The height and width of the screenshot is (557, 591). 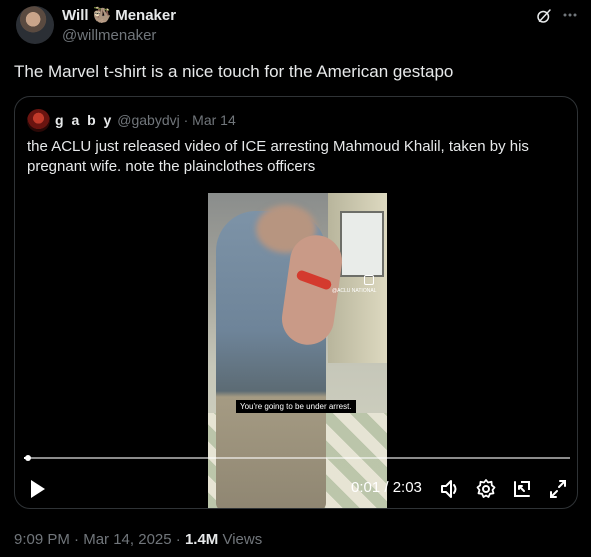 I want to click on pip-icon, so click(x=522, y=489).